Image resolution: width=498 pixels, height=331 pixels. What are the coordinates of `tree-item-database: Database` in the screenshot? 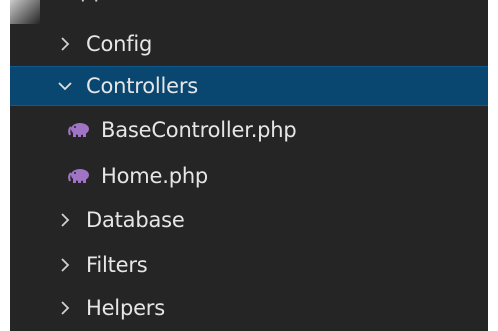 It's located at (249, 220).